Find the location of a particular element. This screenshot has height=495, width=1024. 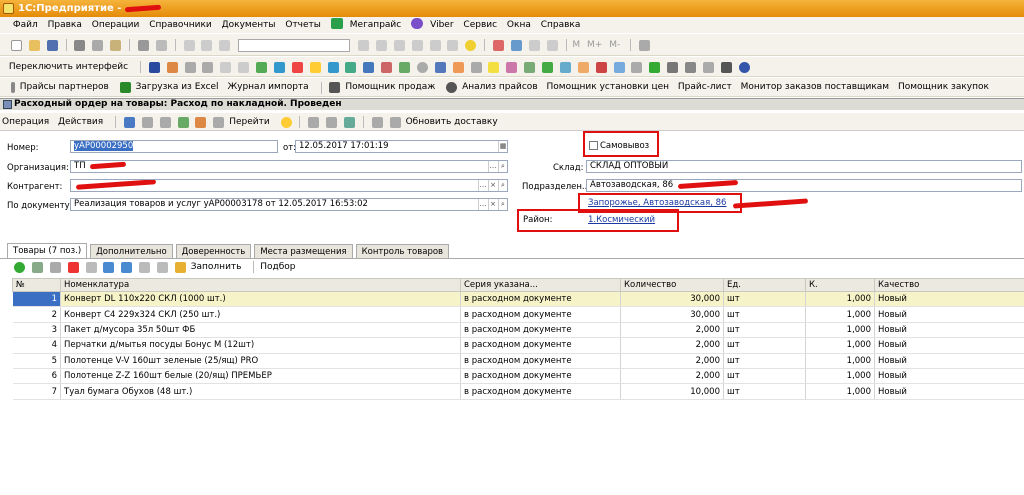

user-icon is located at coordinates (476, 67).